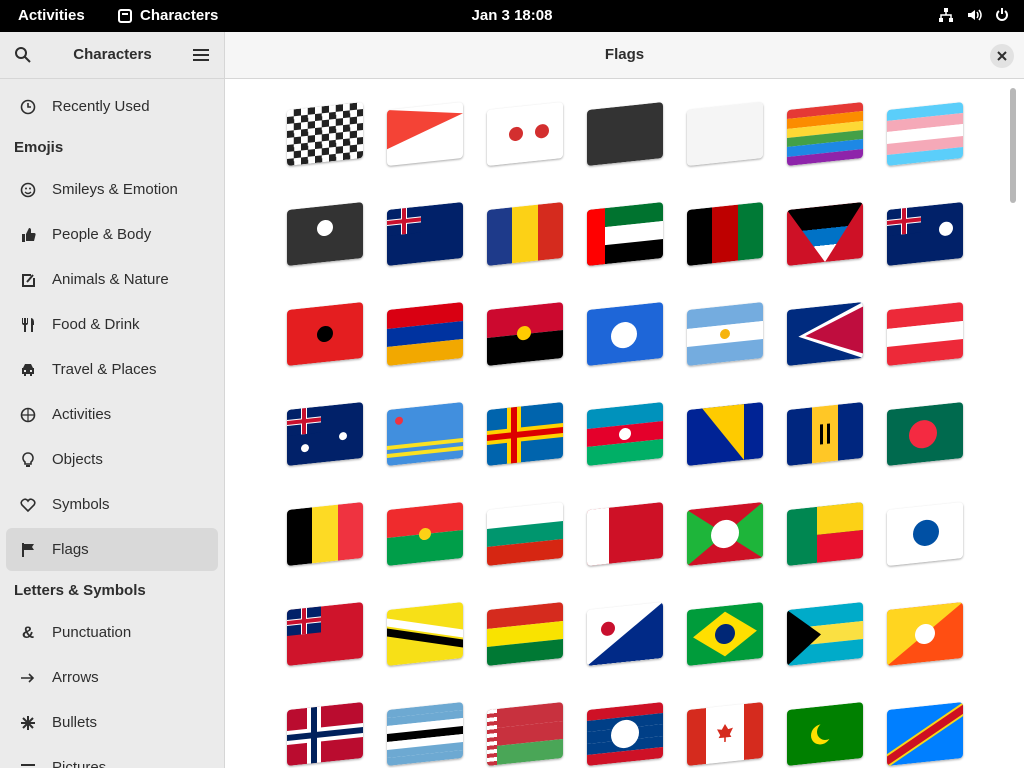 The width and height of the screenshot is (1024, 768). I want to click on benin-flag-icon, so click(825, 534).